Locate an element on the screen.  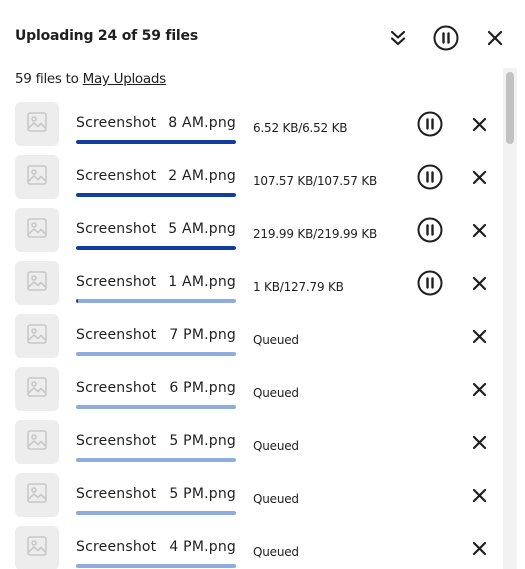
file-name: Screenshot 1 AM.png is located at coordinates (156, 283).